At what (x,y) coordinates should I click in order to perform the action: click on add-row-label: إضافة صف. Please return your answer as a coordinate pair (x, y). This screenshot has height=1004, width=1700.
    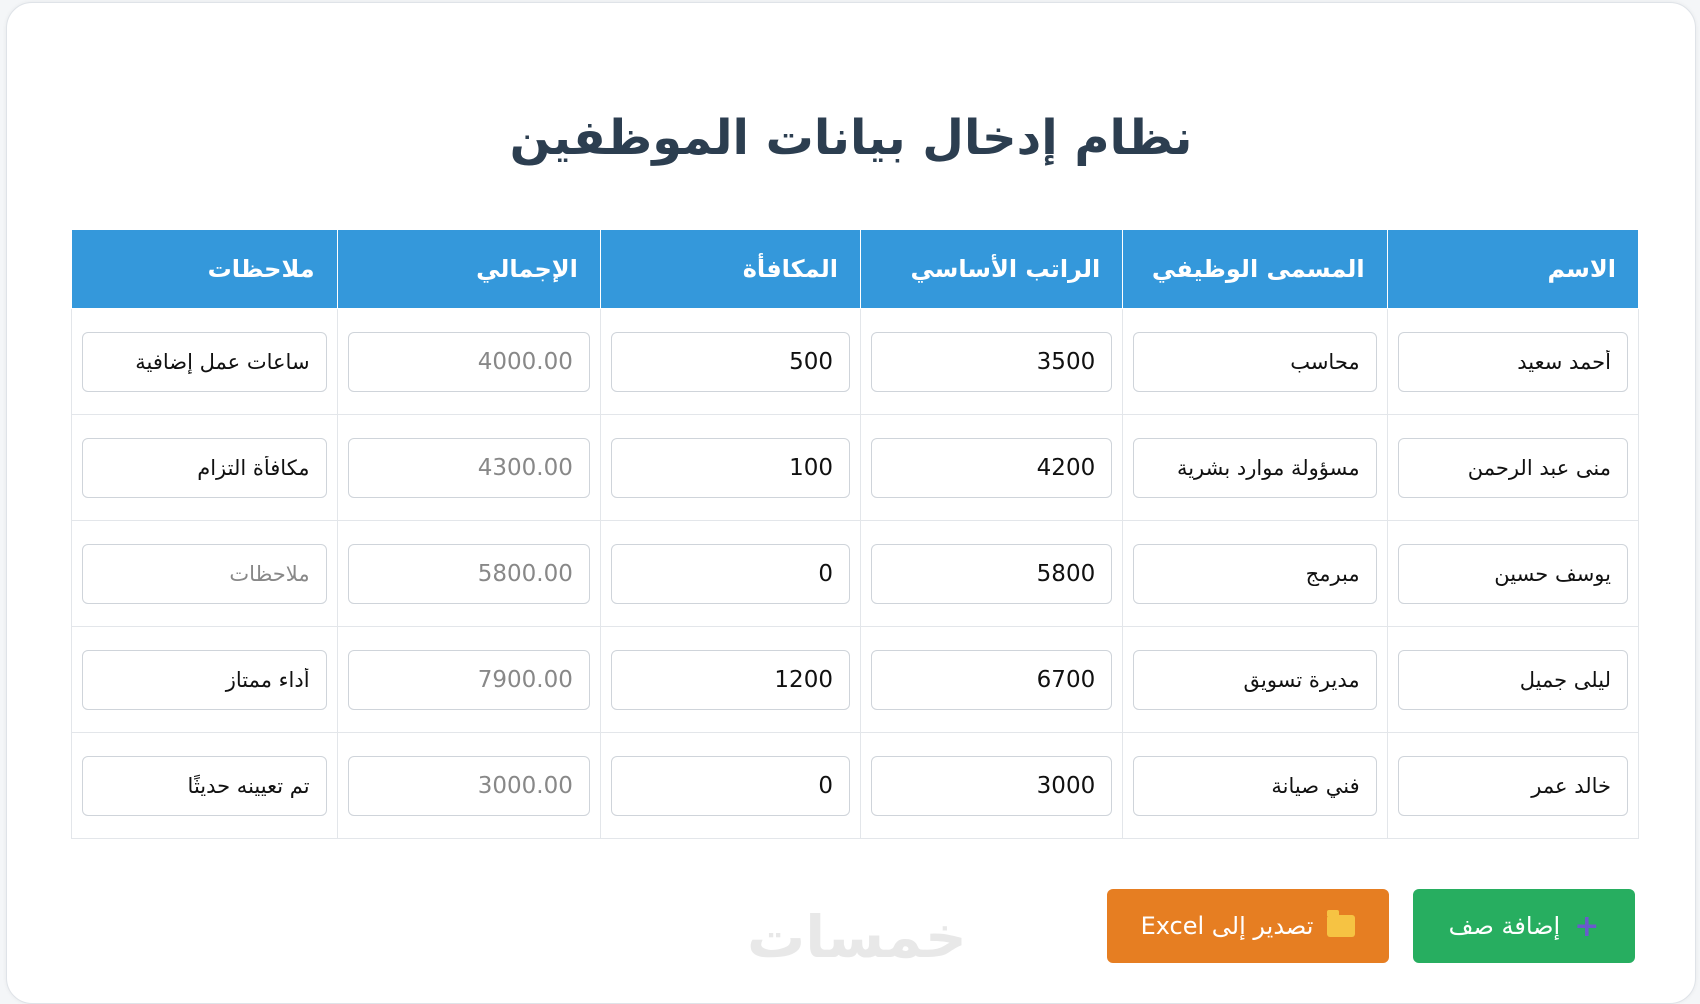
    Looking at the image, I should click on (1504, 926).